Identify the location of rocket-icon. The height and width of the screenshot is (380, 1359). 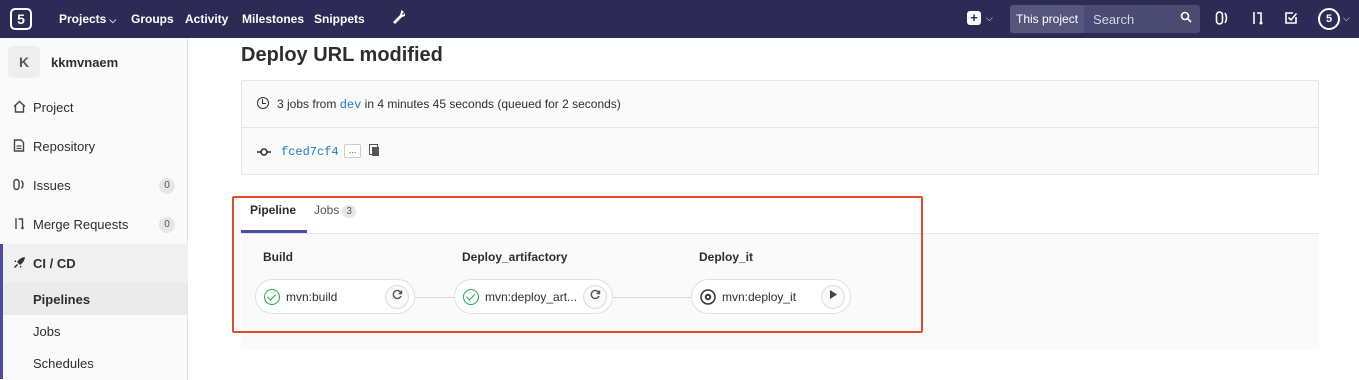
(19, 264).